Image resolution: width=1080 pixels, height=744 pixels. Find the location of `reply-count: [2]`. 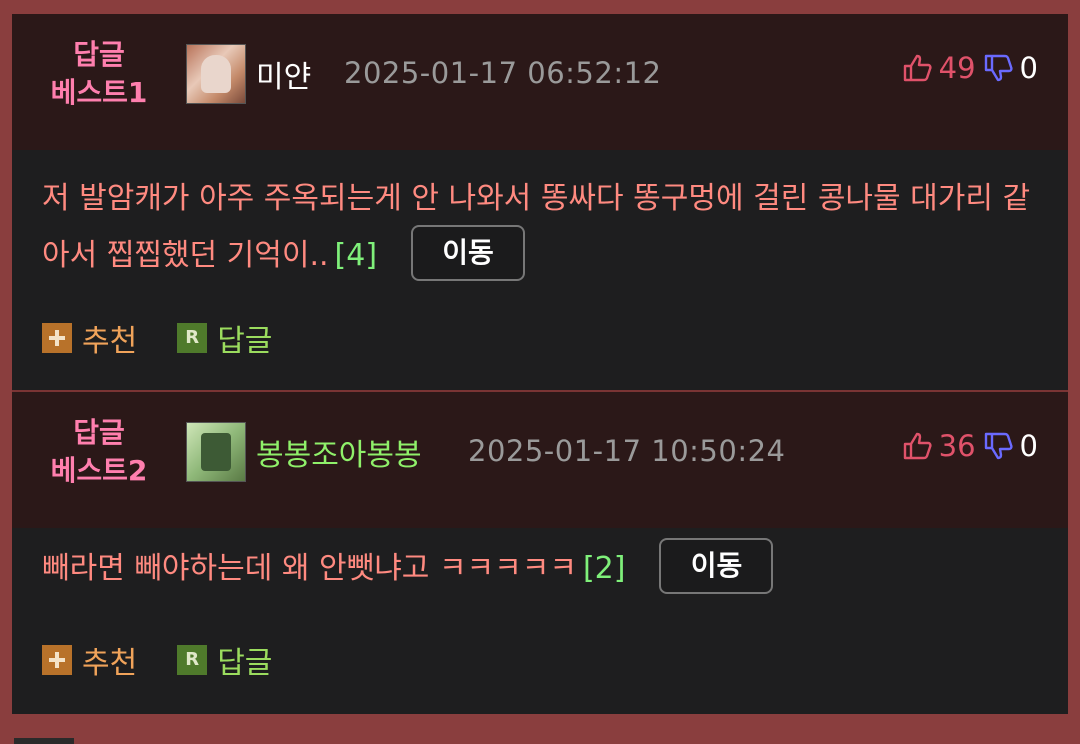

reply-count: [2] is located at coordinates (604, 568).